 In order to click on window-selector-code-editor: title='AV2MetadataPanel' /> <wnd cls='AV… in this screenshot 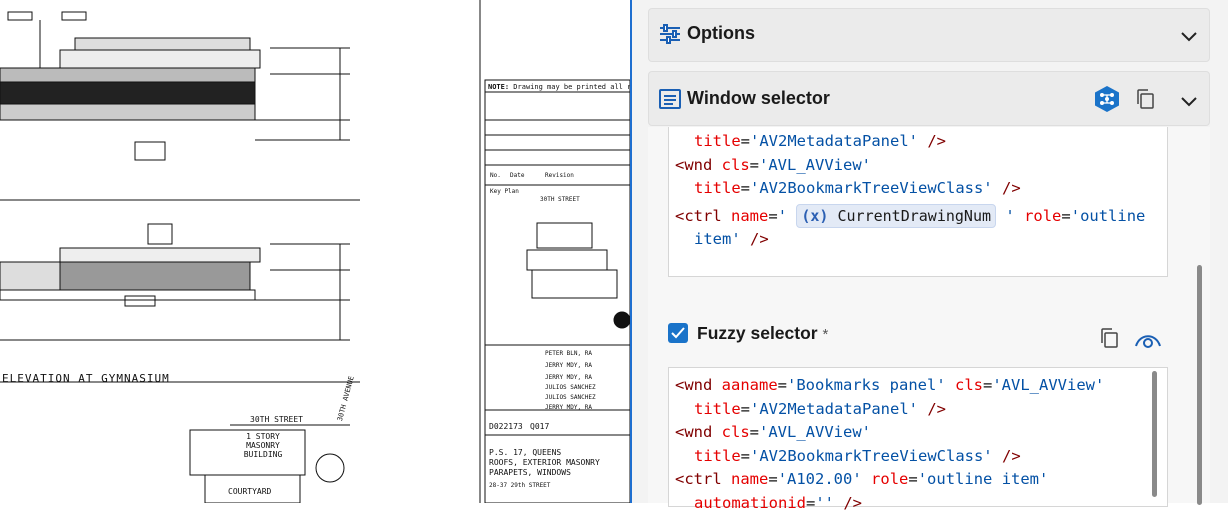, I will do `click(918, 202)`.